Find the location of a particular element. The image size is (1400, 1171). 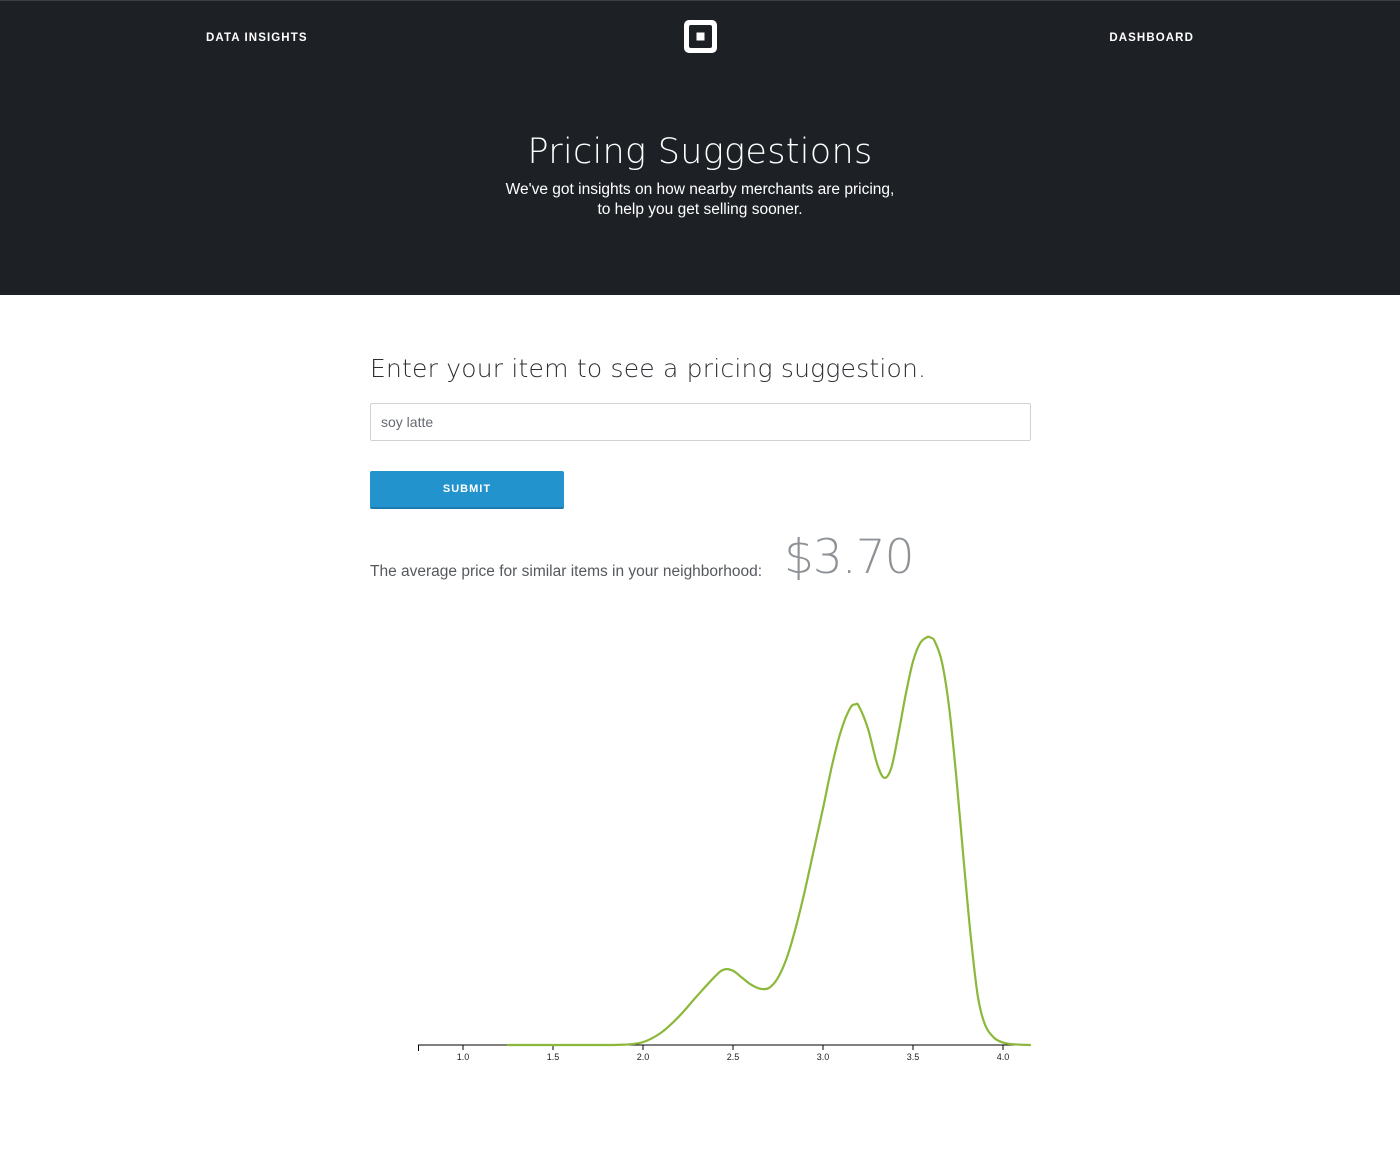

item-search-input is located at coordinates (700, 422).